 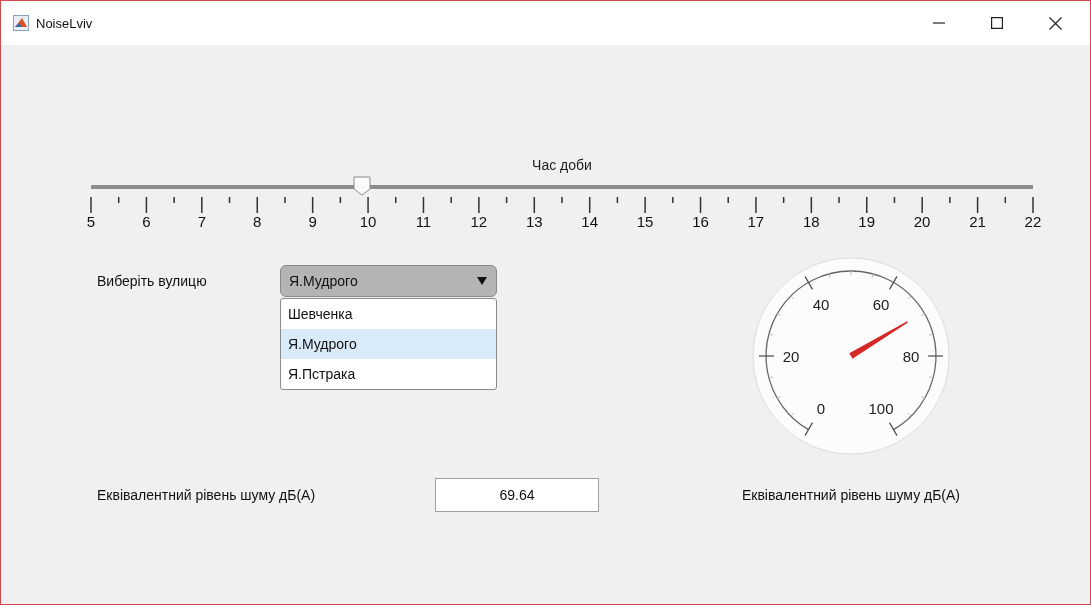 What do you see at coordinates (201, 221) in the screenshot?
I see `tick-label: 7` at bounding box center [201, 221].